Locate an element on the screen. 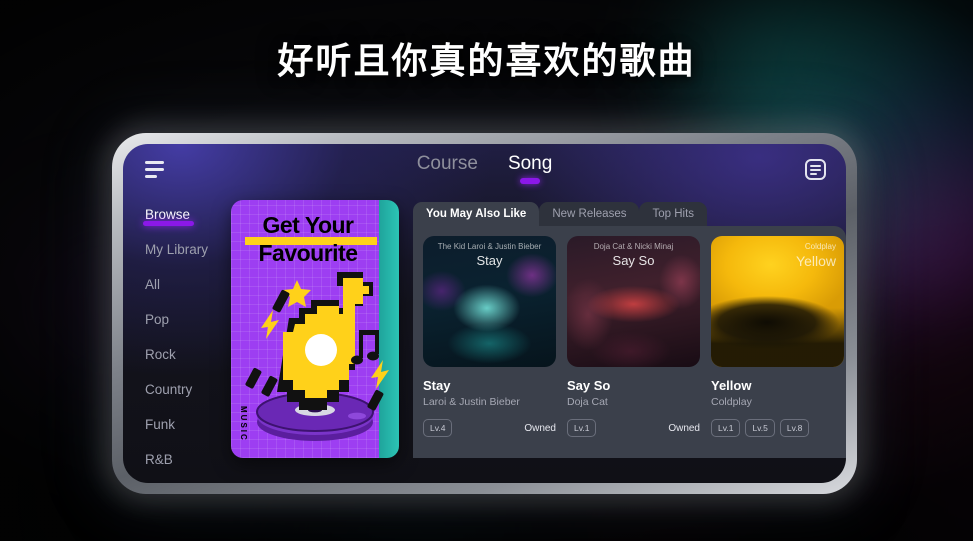 The height and width of the screenshot is (541, 973). tab-song: Song is located at coordinates (530, 169).